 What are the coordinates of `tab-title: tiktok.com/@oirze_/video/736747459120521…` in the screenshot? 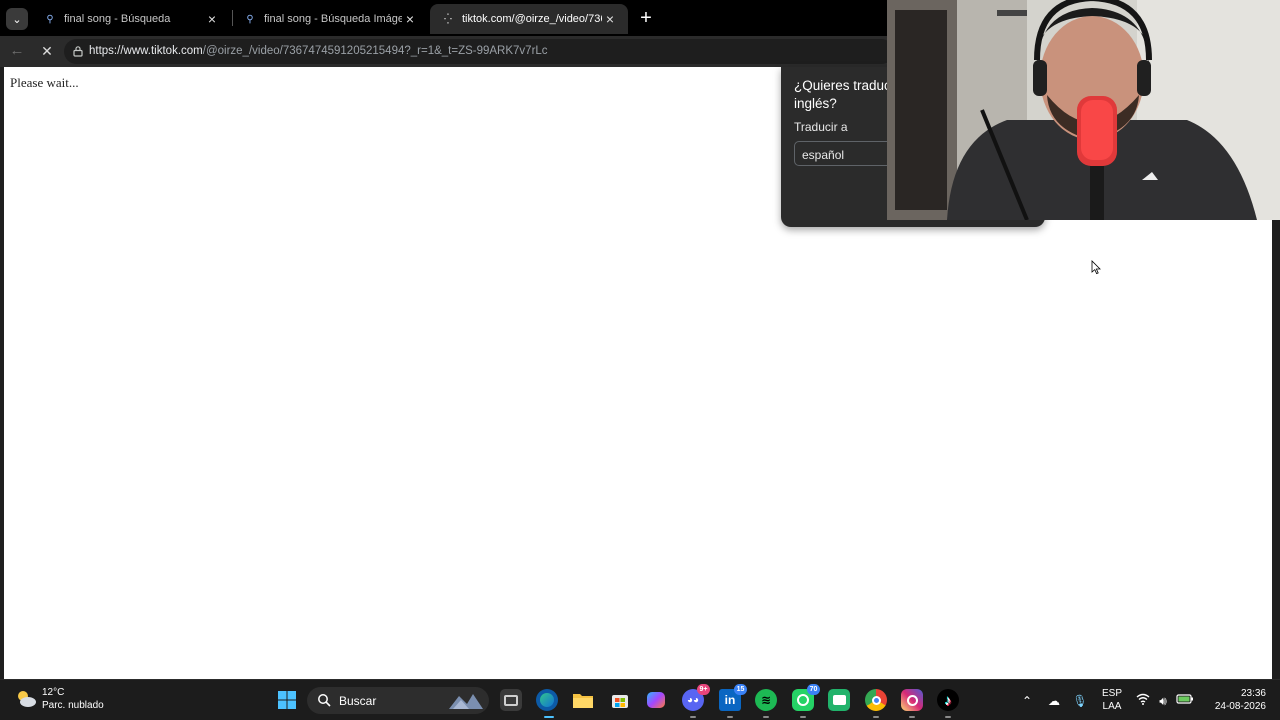 It's located at (532, 19).